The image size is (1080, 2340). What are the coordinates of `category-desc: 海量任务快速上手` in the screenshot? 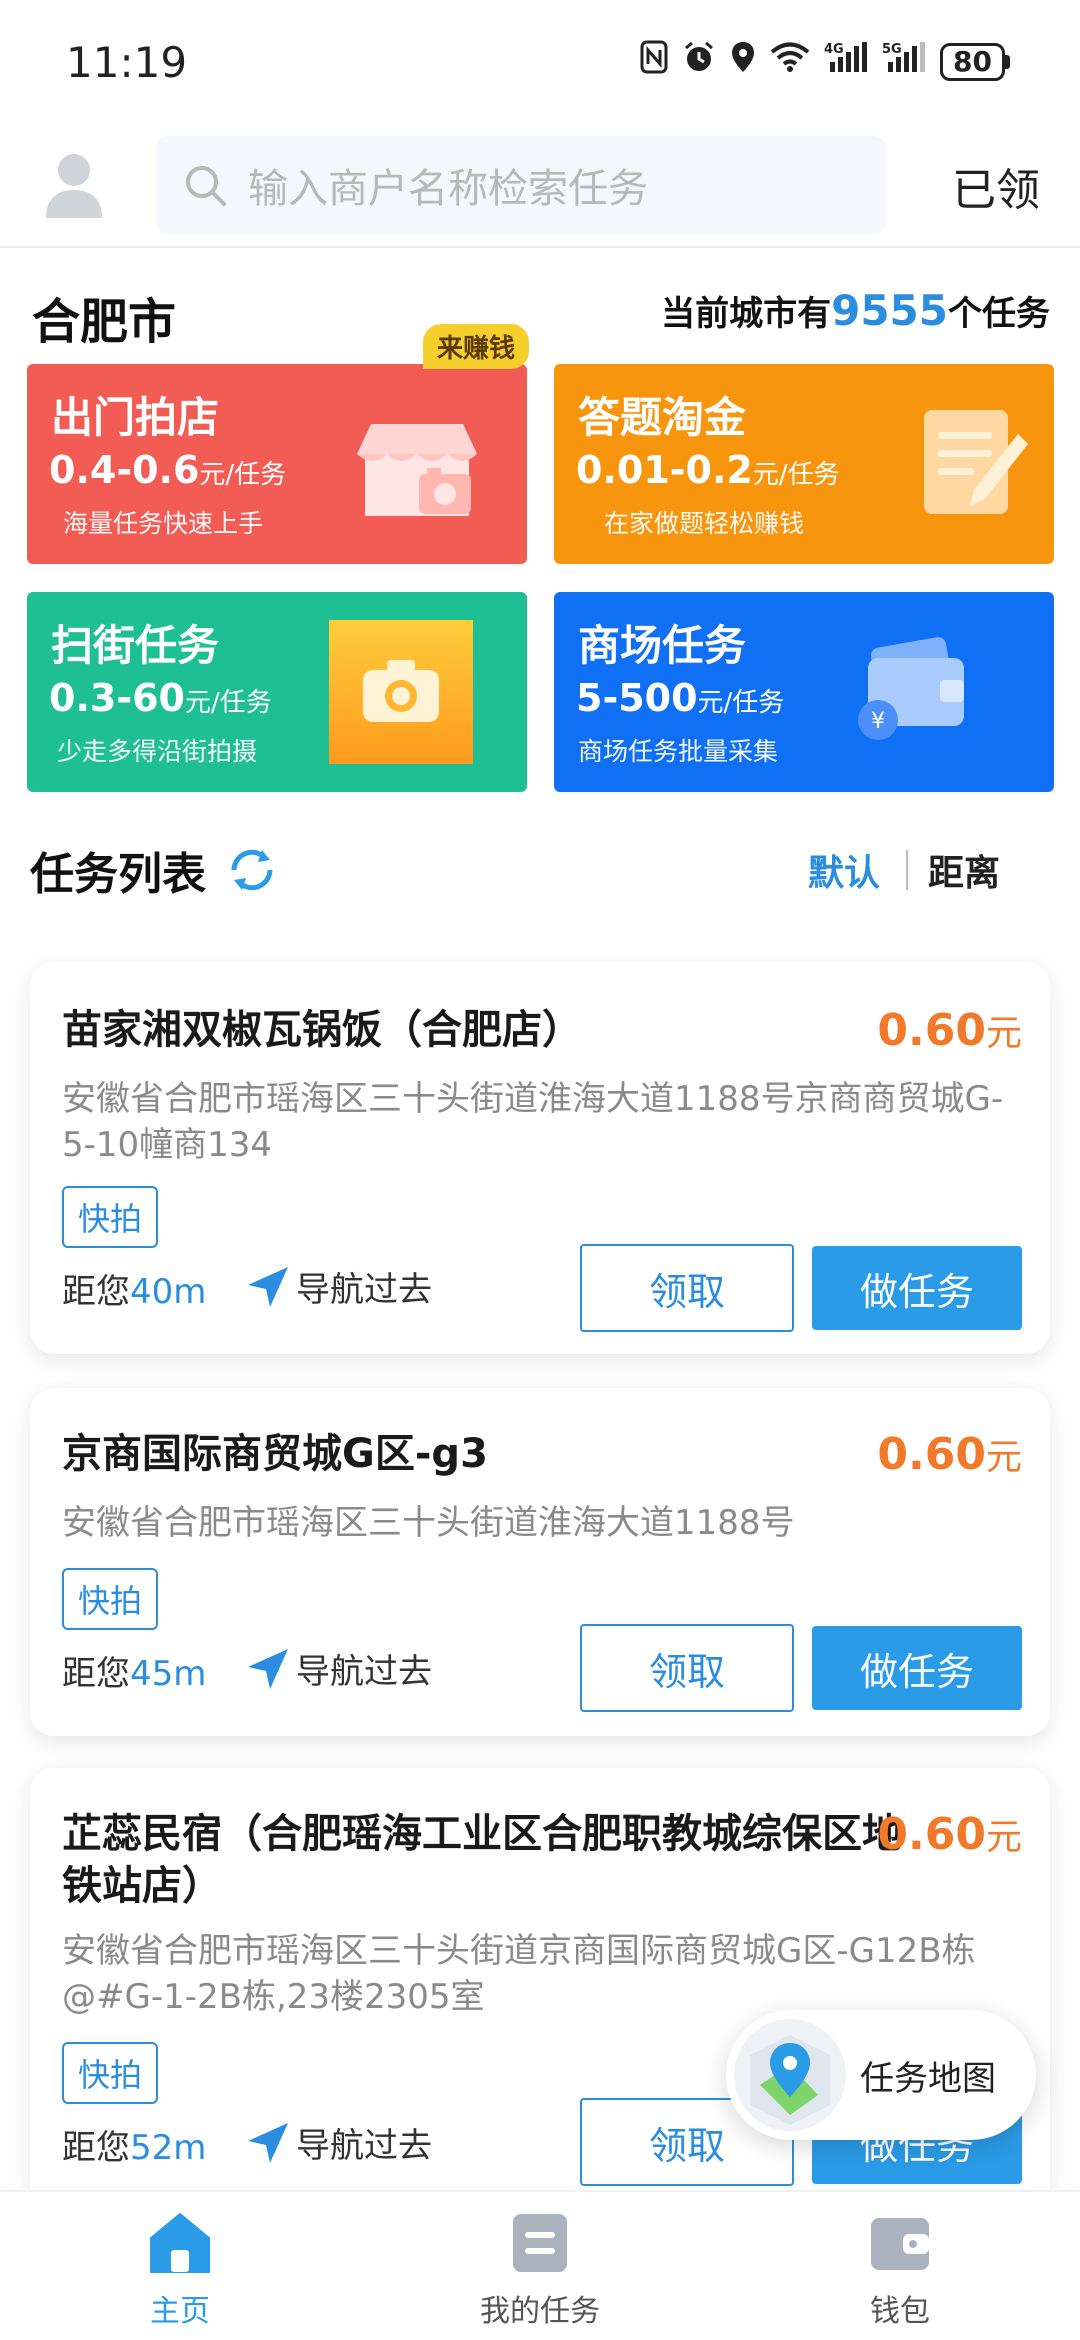 It's located at (163, 523).